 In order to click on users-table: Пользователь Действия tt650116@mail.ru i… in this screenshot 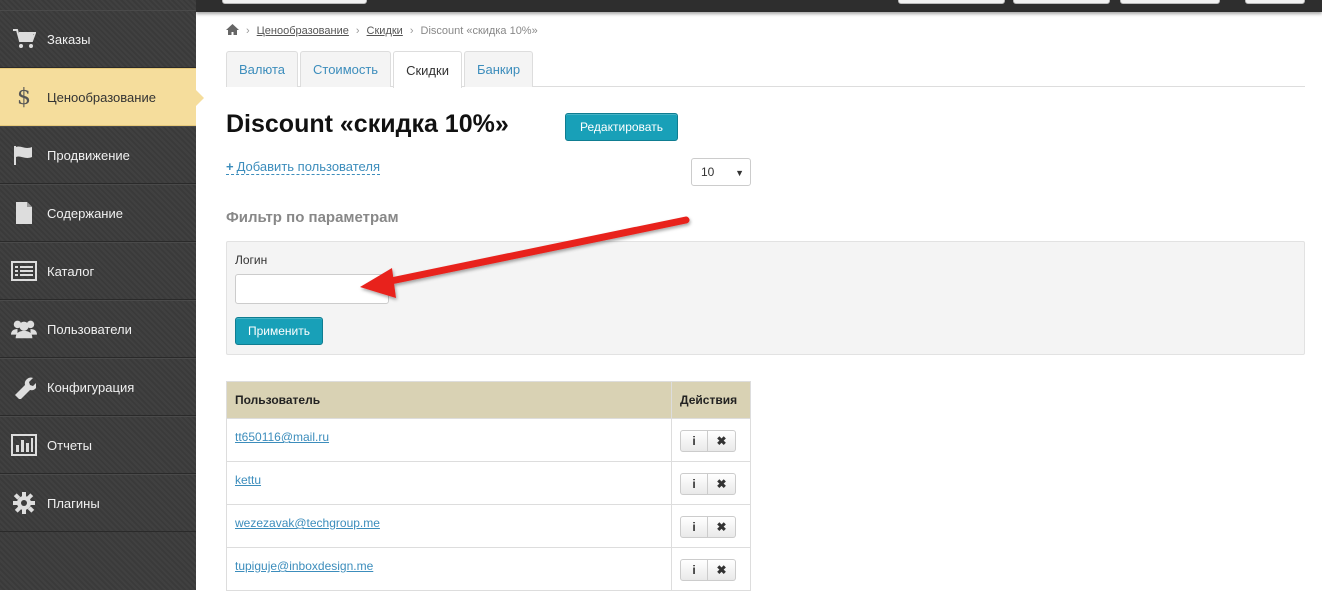, I will do `click(488, 486)`.